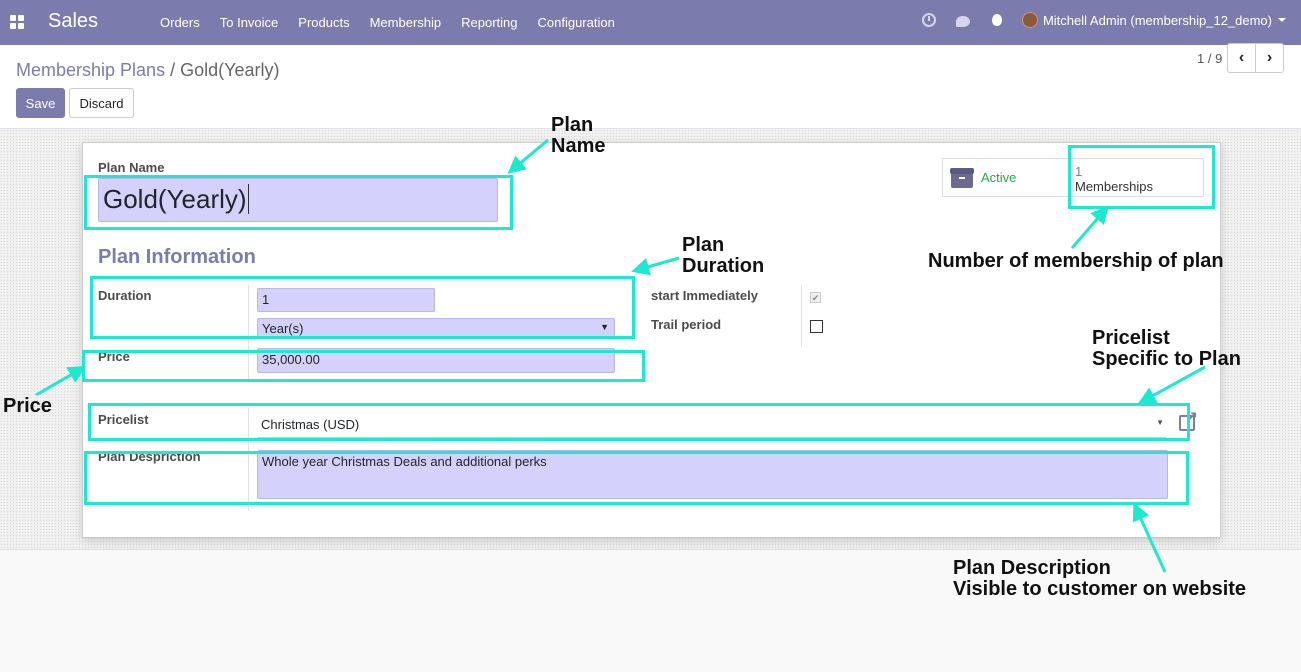 The width and height of the screenshot is (1301, 672). I want to click on breadcrumb: Membership Plans / Gold(Yearly), so click(148, 70).